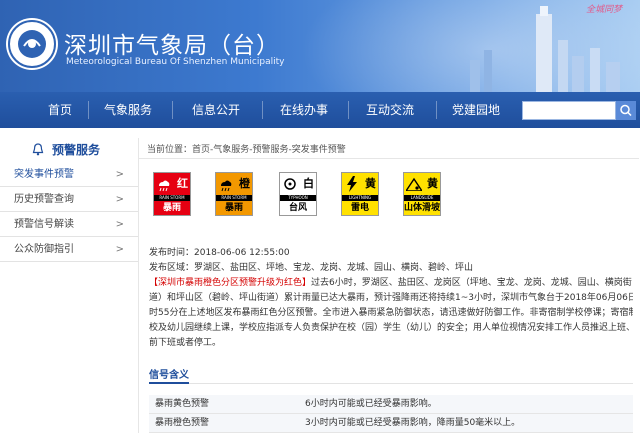  I want to click on nav-item-weather-service: 气象服务, so click(128, 110).